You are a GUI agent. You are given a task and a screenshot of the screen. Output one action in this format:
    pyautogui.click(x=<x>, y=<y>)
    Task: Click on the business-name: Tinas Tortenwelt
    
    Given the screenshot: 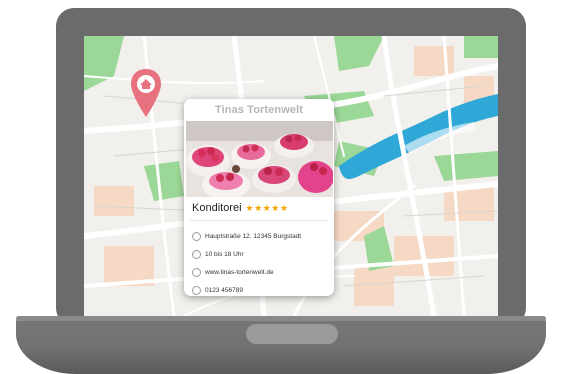 What is the action you would take?
    pyautogui.click(x=259, y=110)
    